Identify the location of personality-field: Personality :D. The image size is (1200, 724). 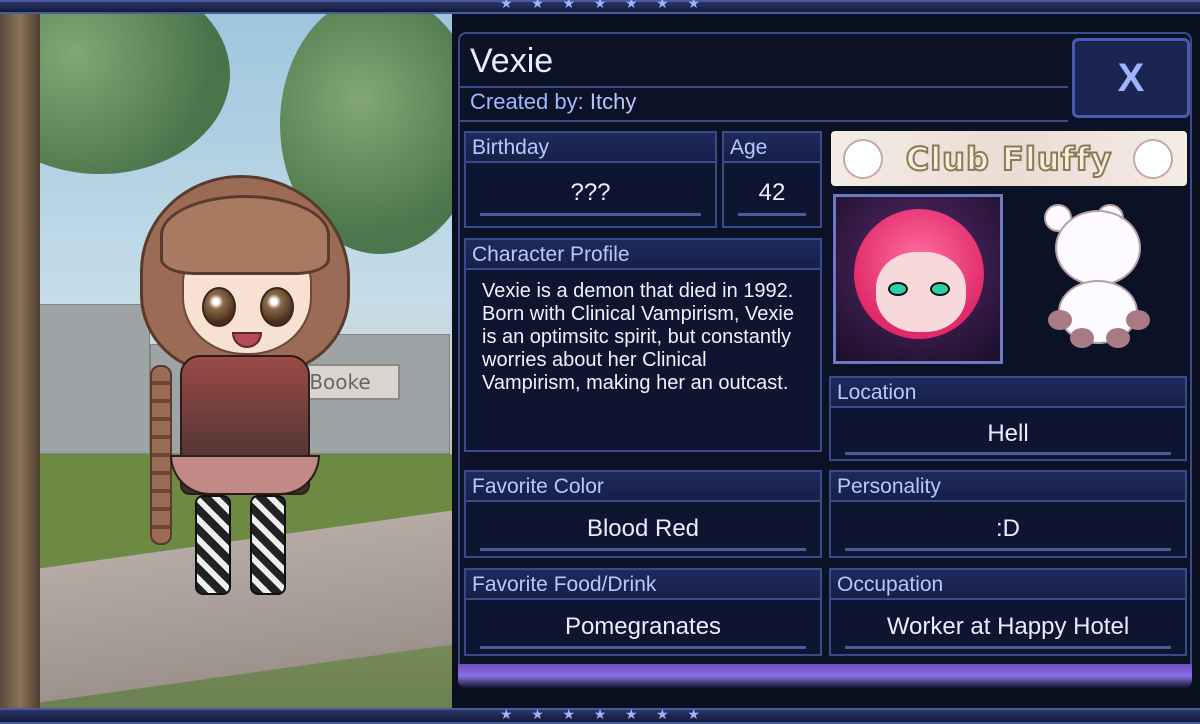
(1008, 514).